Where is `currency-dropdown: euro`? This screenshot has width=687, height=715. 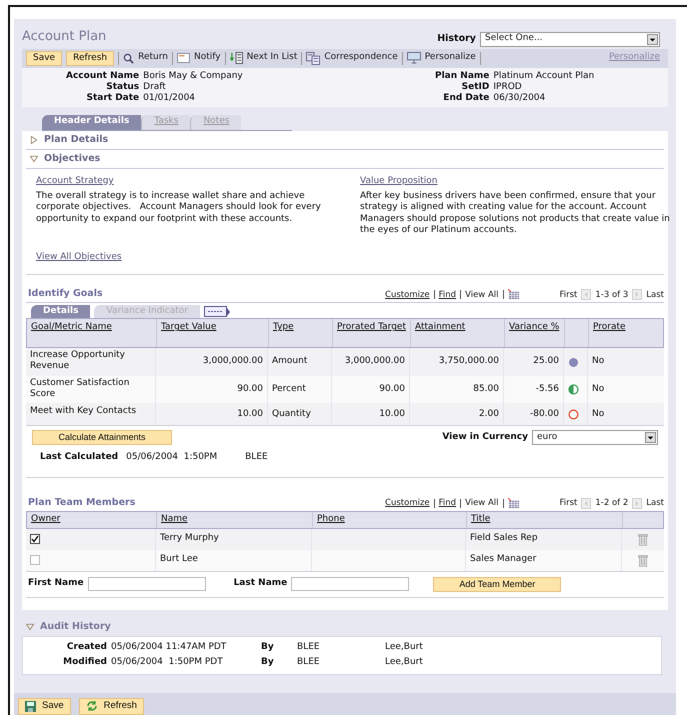
currency-dropdown: euro is located at coordinates (595, 438).